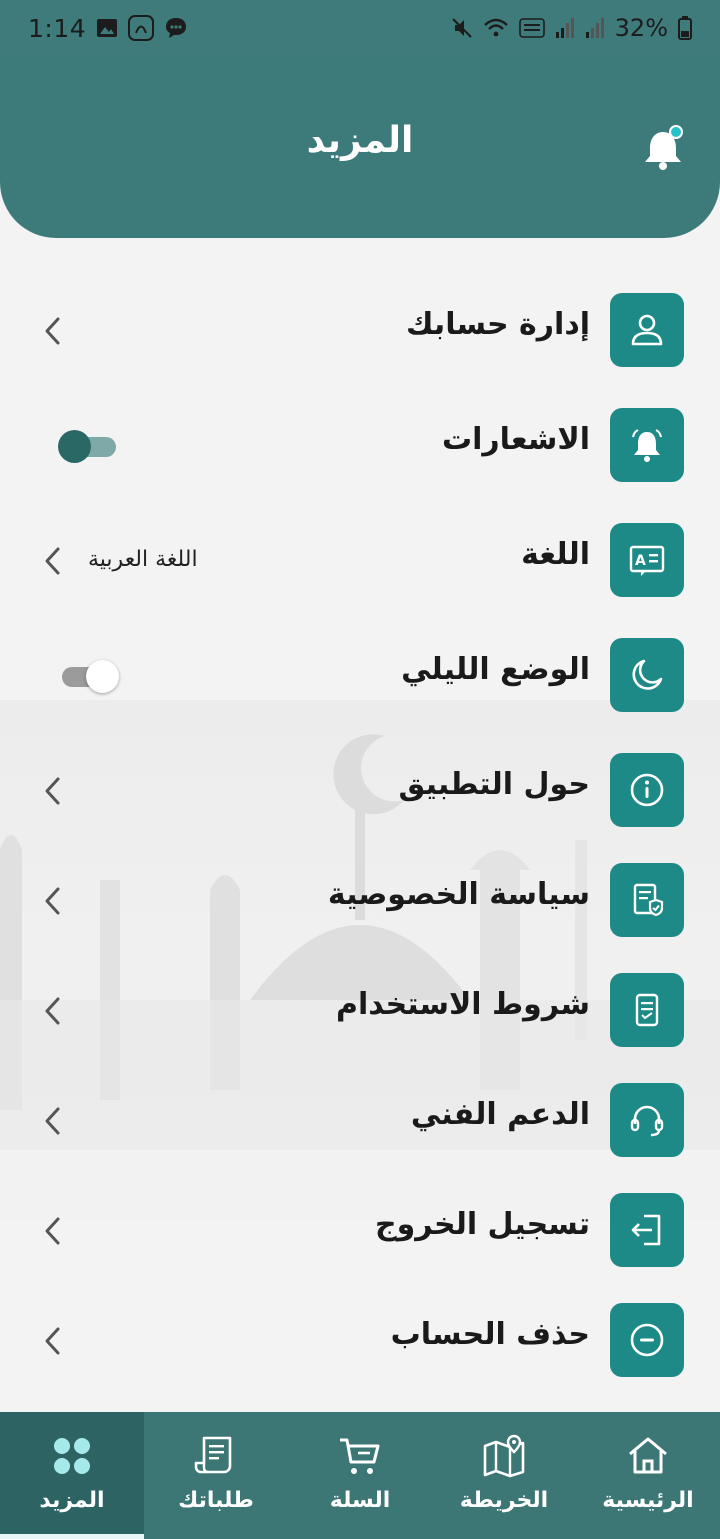 This screenshot has width=720, height=1539. I want to click on menu-item-label: حذف الحساب, so click(490, 1334).